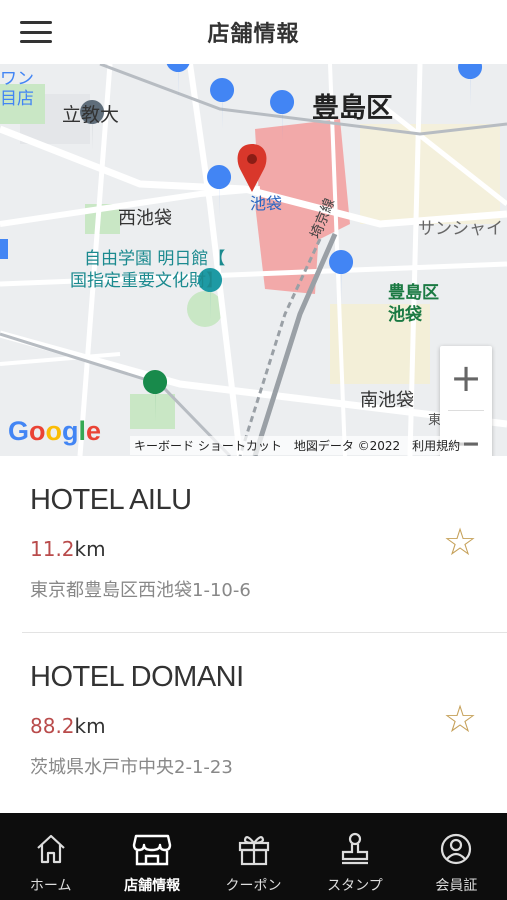 This screenshot has height=900, width=507. Describe the element at coordinates (253, 886) in the screenshot. I see `tab-label: クーポン` at that location.